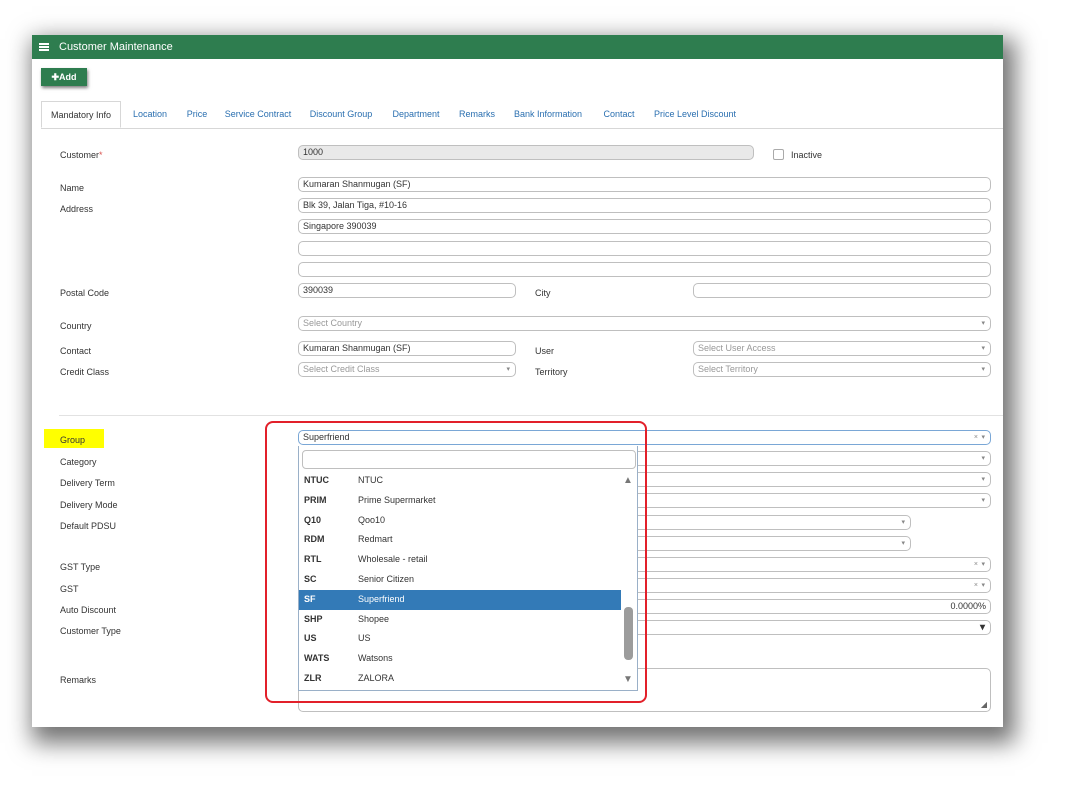 This screenshot has height=793, width=1068. Describe the element at coordinates (150, 114) in the screenshot. I see `tab-location: Location` at that location.